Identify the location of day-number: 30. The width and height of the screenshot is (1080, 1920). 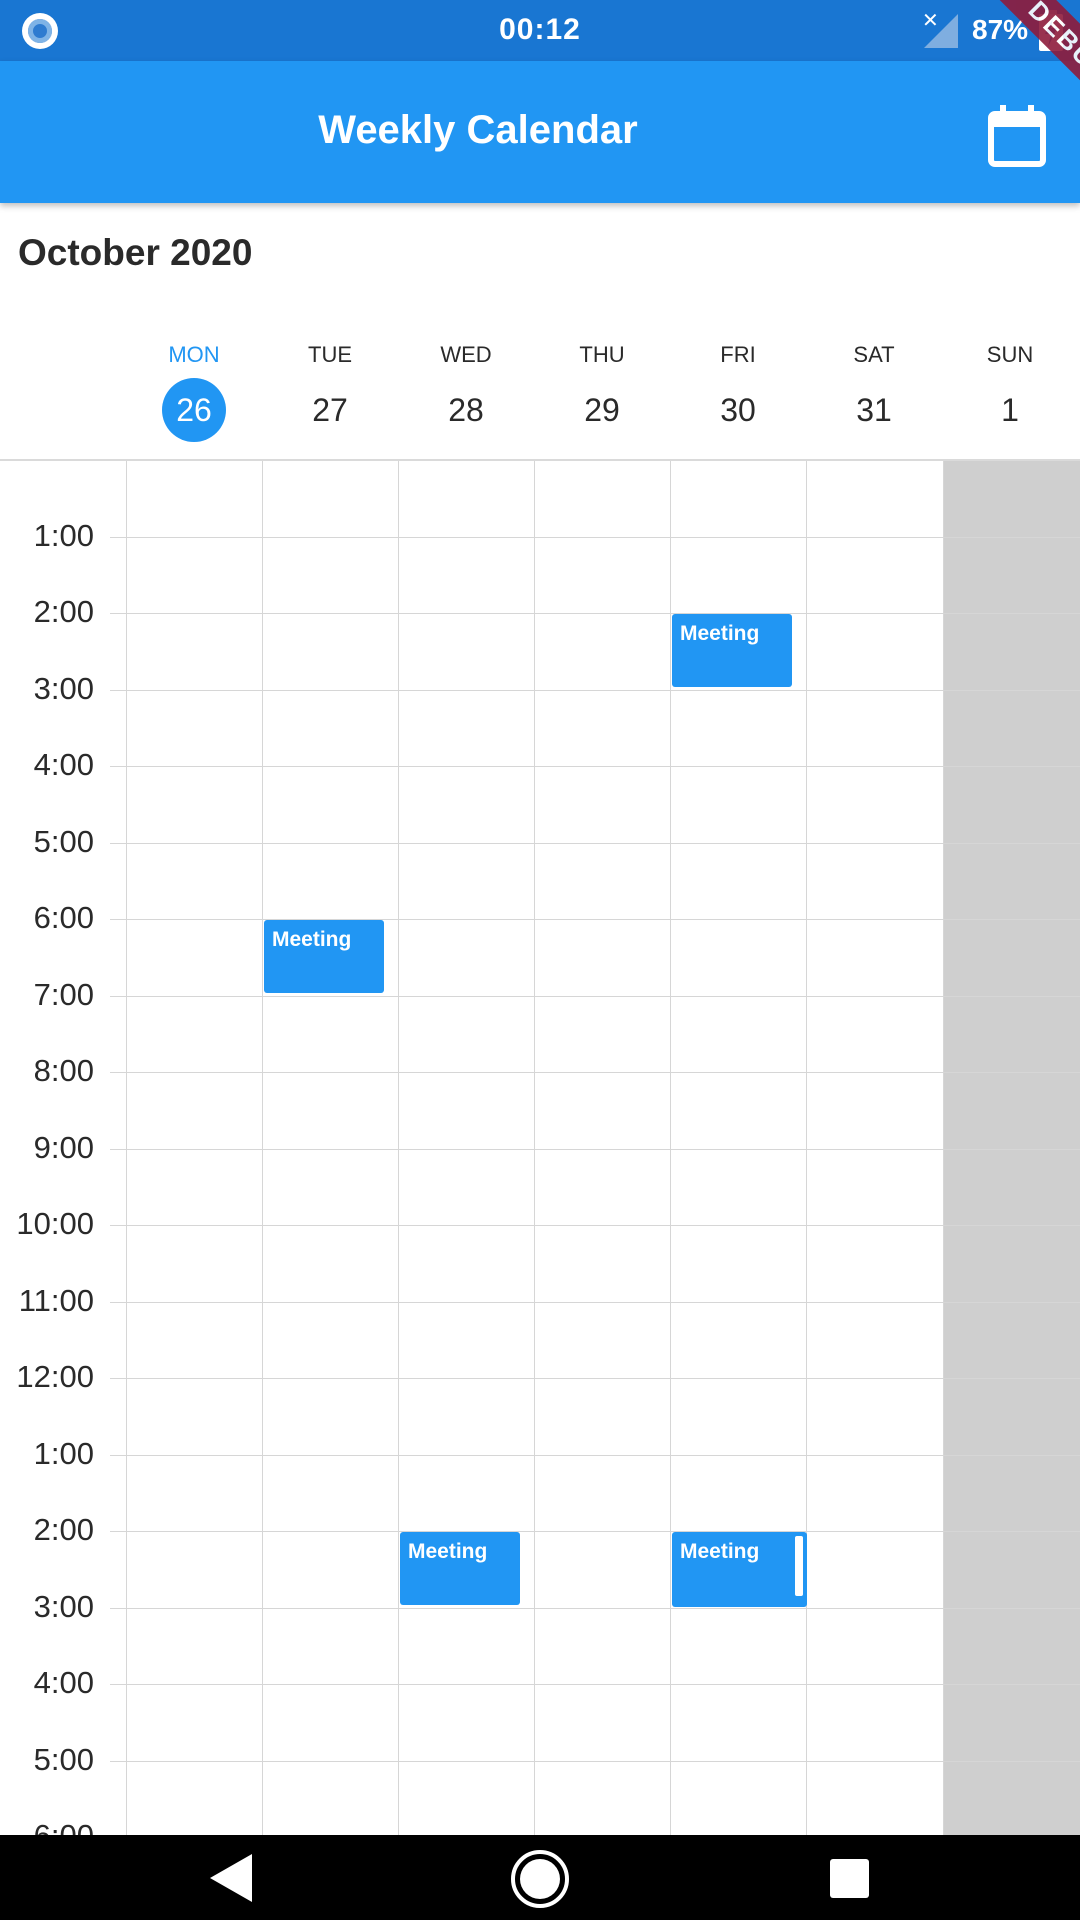
(738, 410).